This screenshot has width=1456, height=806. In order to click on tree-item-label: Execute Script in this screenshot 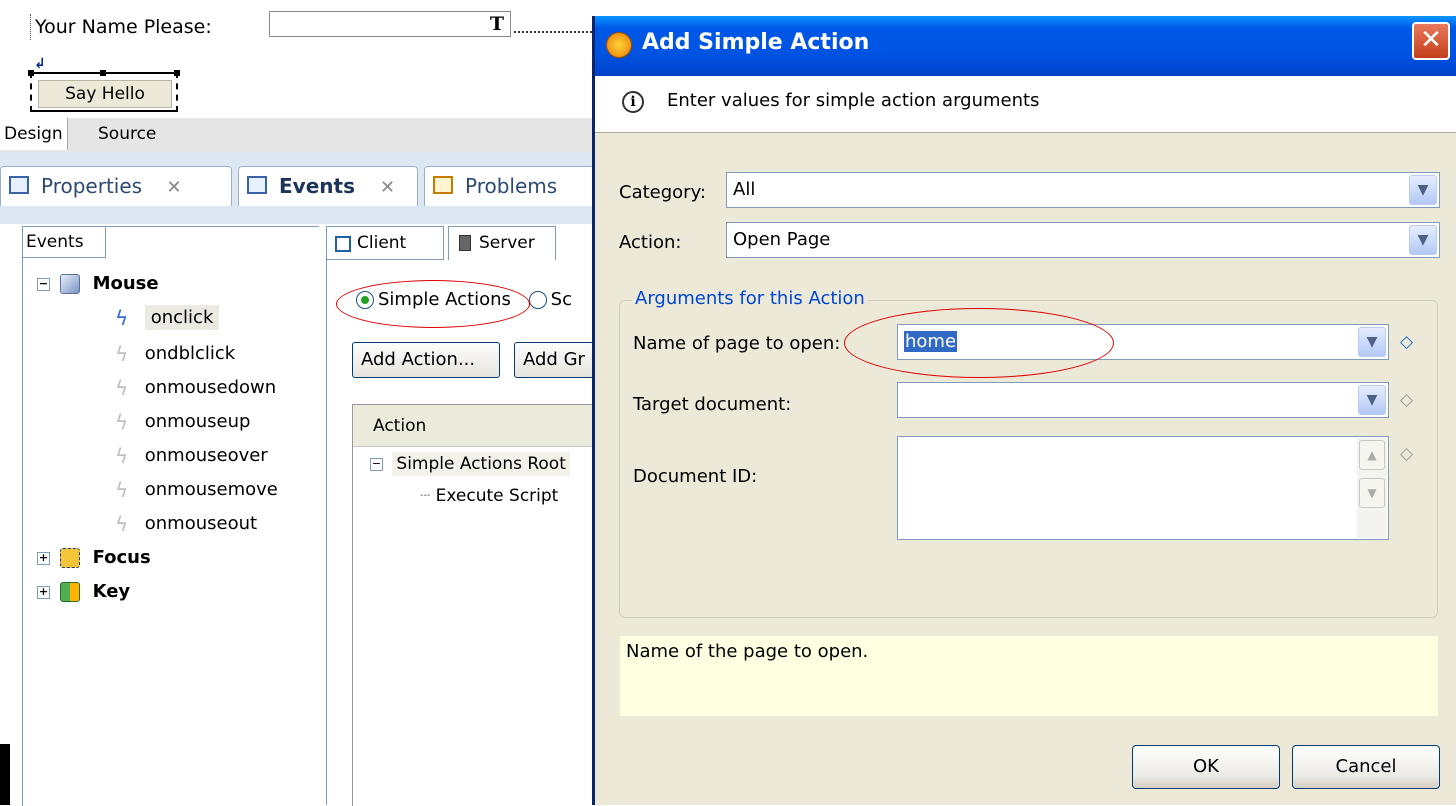, I will do `click(497, 496)`.